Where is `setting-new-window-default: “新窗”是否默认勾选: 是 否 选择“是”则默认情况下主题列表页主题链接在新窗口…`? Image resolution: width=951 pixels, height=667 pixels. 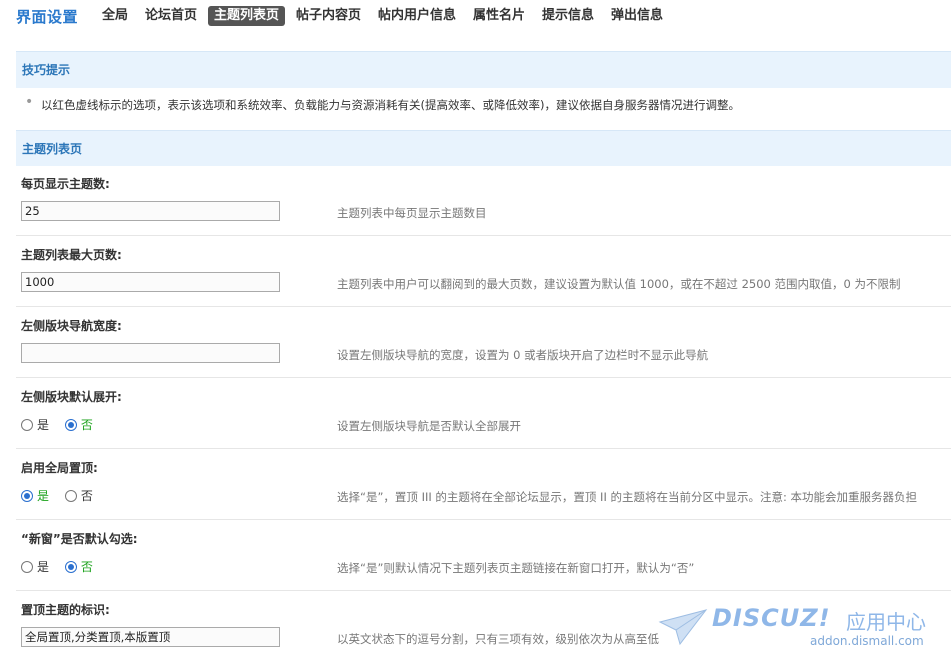
setting-new-window-default: “新窗”是否默认勾选: 是 否 选择“是”则默认情况下主题列表页主题链接在新窗口… is located at coordinates (483, 555).